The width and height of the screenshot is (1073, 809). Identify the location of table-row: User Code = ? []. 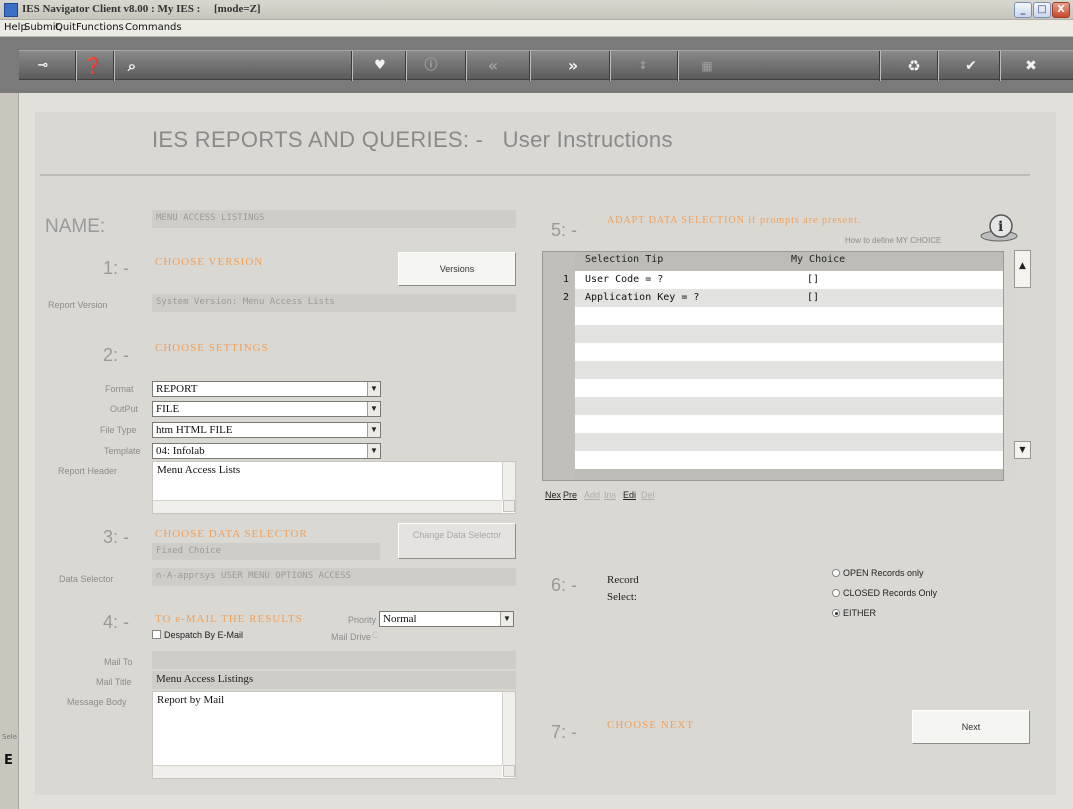
(789, 280).